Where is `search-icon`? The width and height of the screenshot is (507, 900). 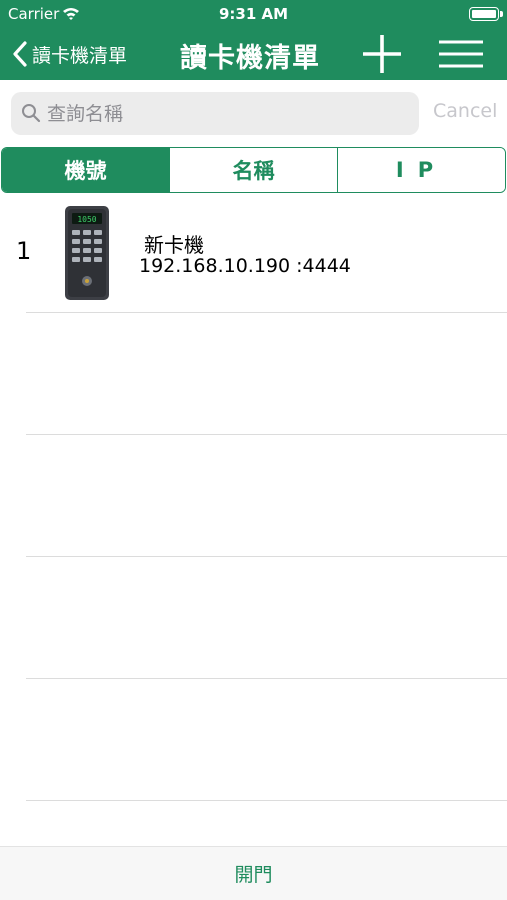 search-icon is located at coordinates (31, 113).